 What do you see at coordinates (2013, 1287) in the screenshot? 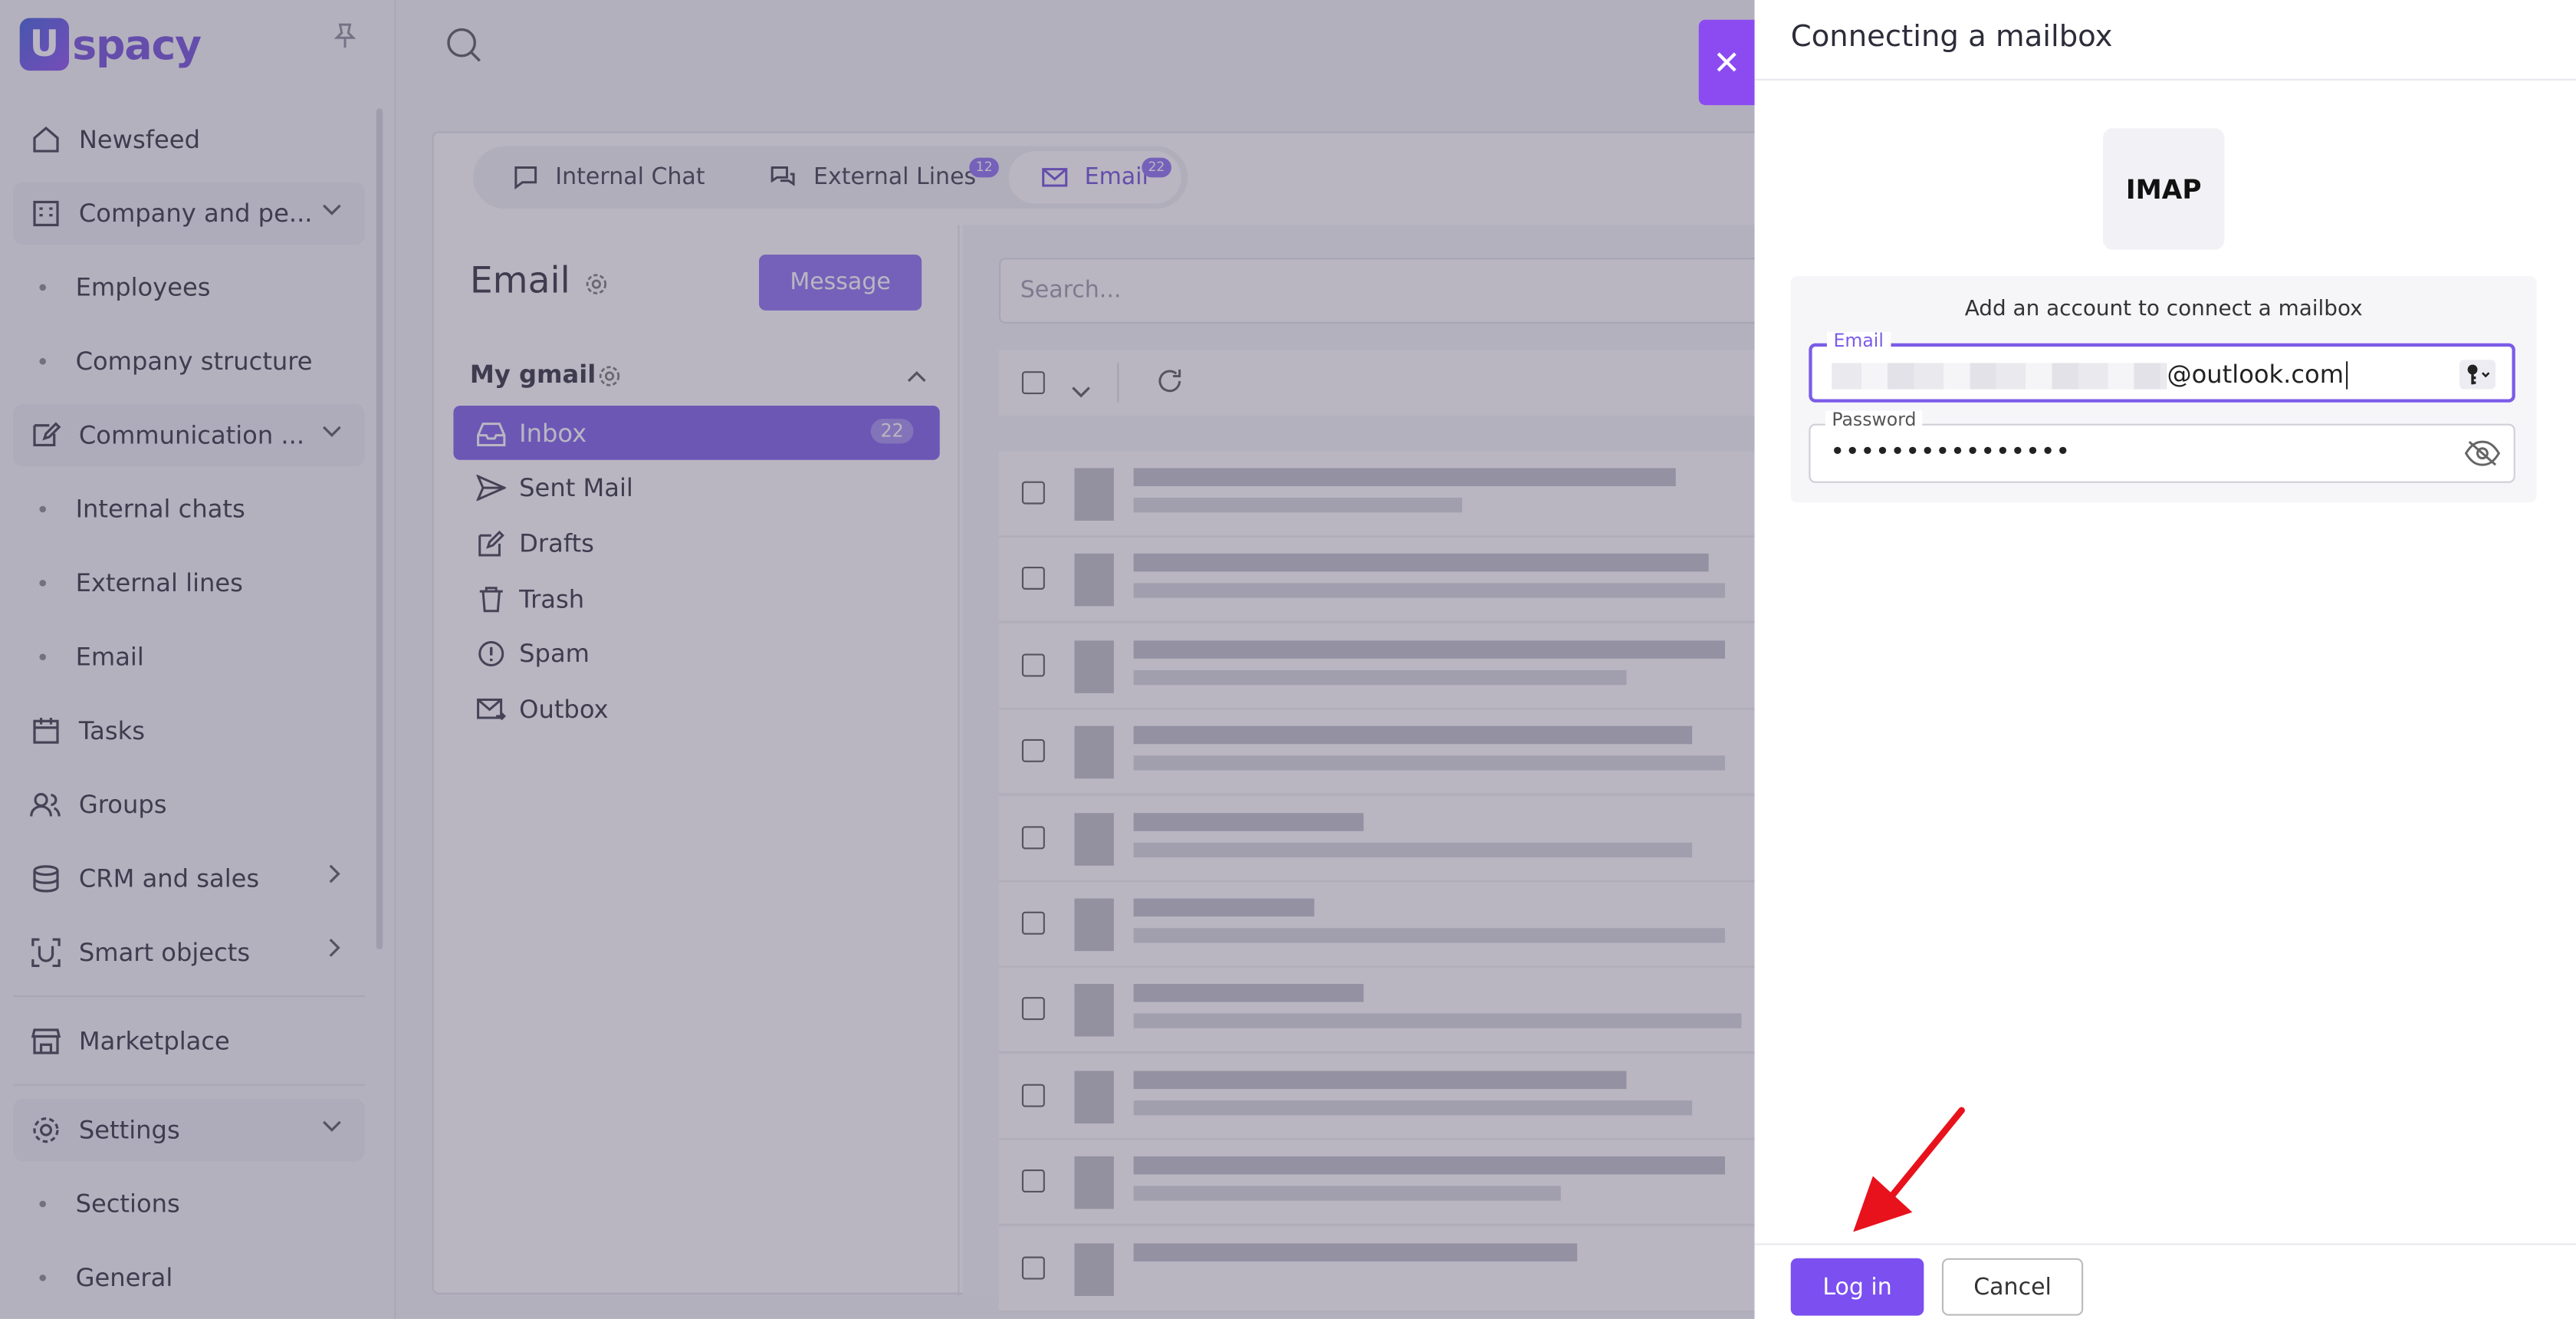
I see `cancel-button: Cancel` at bounding box center [2013, 1287].